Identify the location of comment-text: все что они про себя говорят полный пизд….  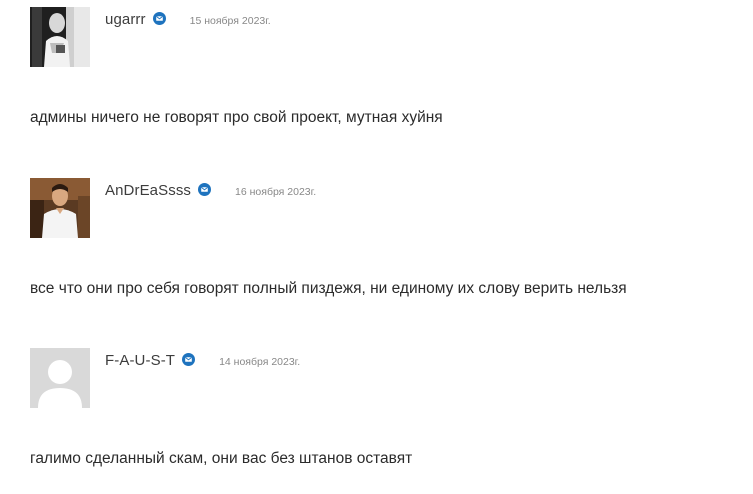
(328, 288).